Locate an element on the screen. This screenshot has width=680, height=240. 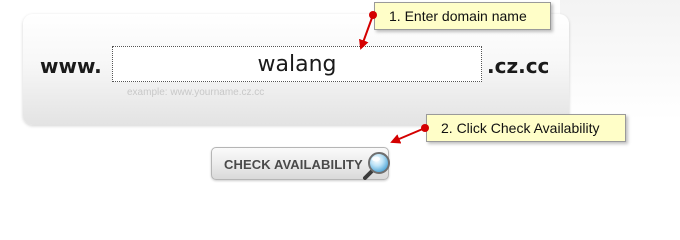
example-hint: example: www.yourname.cz.cc is located at coordinates (196, 92).